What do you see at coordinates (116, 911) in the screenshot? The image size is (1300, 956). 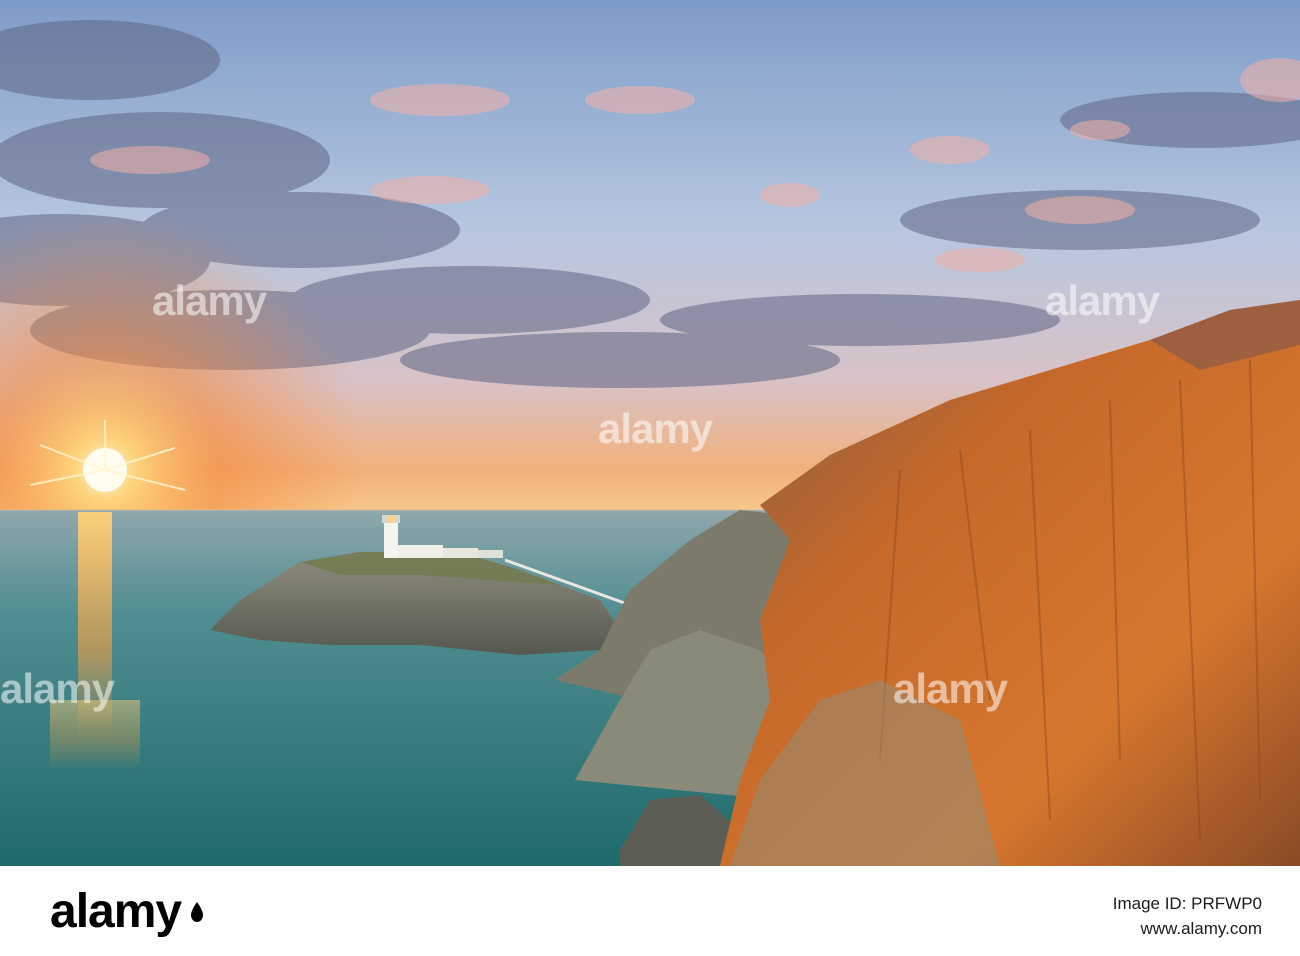 I see `logo-text: alamy` at bounding box center [116, 911].